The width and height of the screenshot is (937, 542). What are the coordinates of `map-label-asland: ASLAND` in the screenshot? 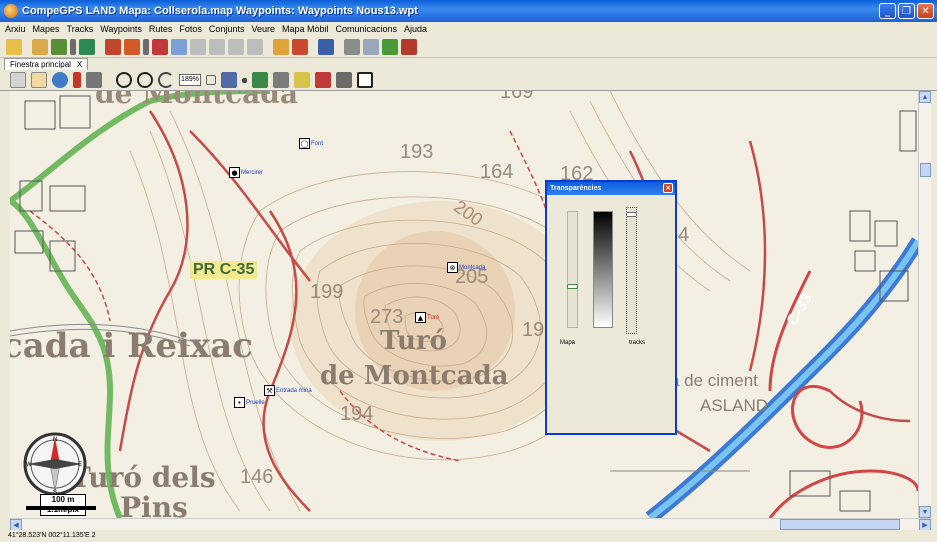 It's located at (734, 405).